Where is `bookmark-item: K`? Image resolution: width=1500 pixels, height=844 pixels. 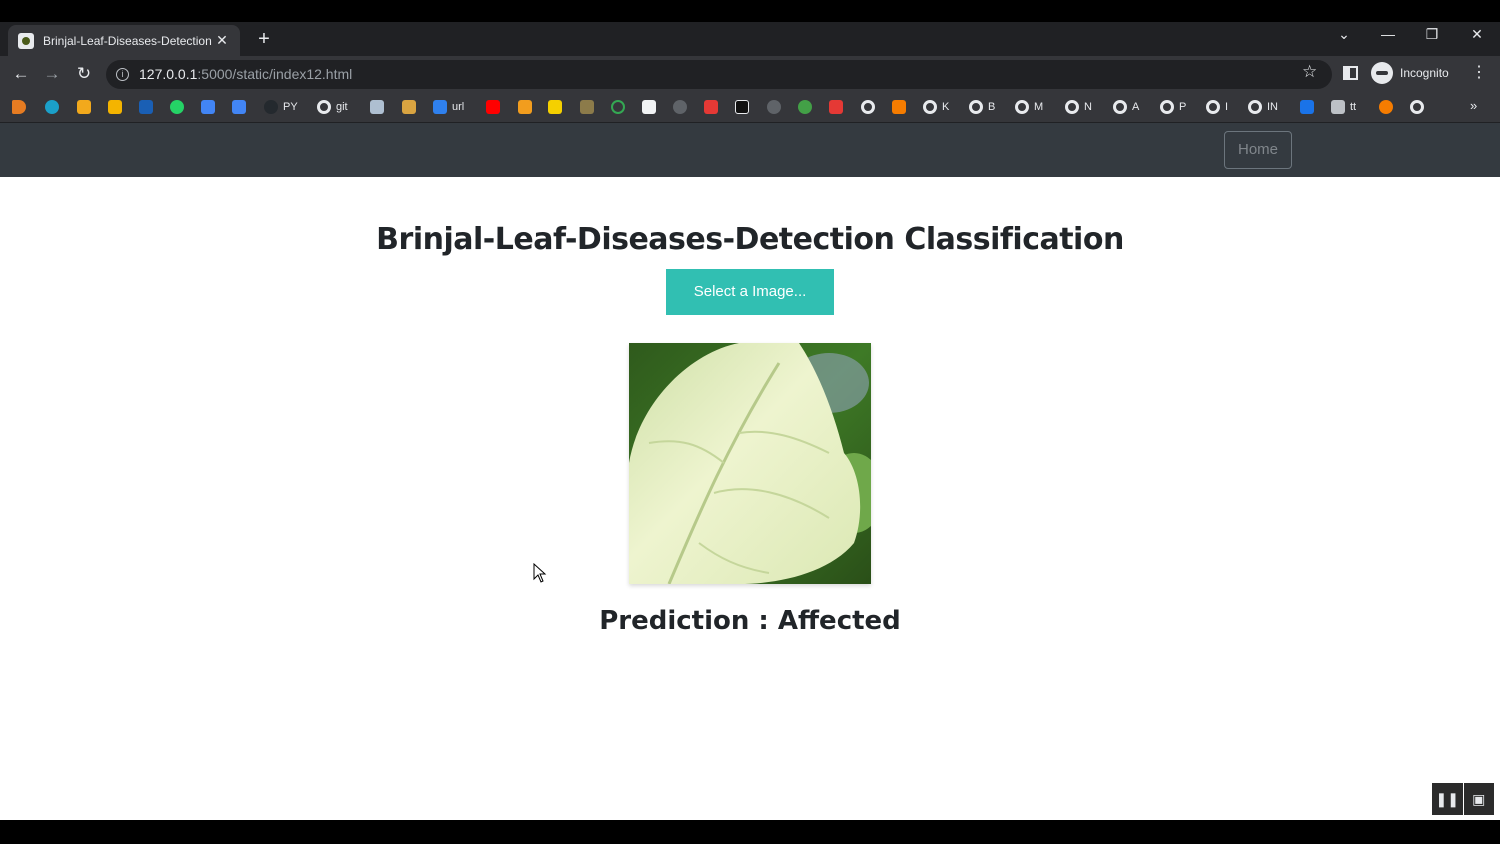
bookmark-item: K is located at coordinates (936, 107).